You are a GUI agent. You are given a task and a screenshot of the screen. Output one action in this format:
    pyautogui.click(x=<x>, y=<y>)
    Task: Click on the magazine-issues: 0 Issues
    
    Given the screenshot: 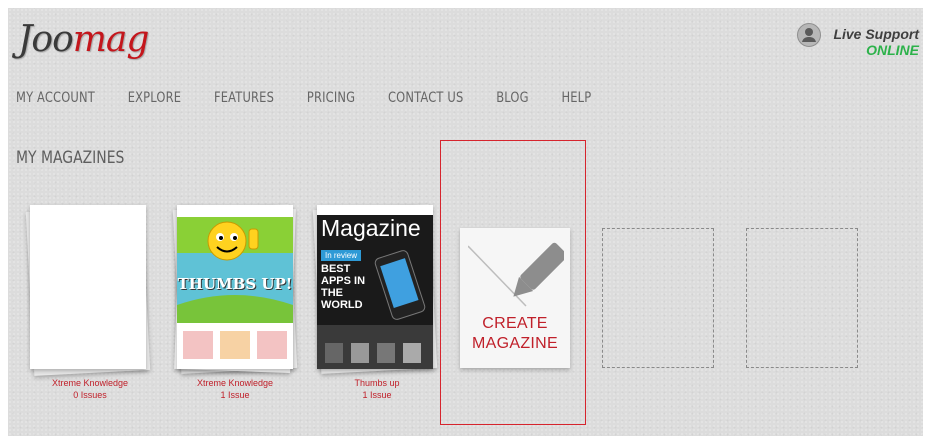 What is the action you would take?
    pyautogui.click(x=90, y=395)
    